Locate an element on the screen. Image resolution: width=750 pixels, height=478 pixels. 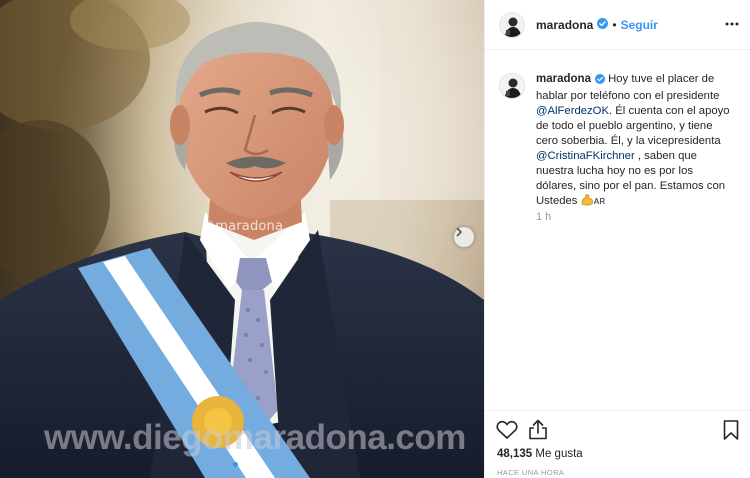
mention-cristinafkirchner: @CristinaFKirchner is located at coordinates (585, 156).